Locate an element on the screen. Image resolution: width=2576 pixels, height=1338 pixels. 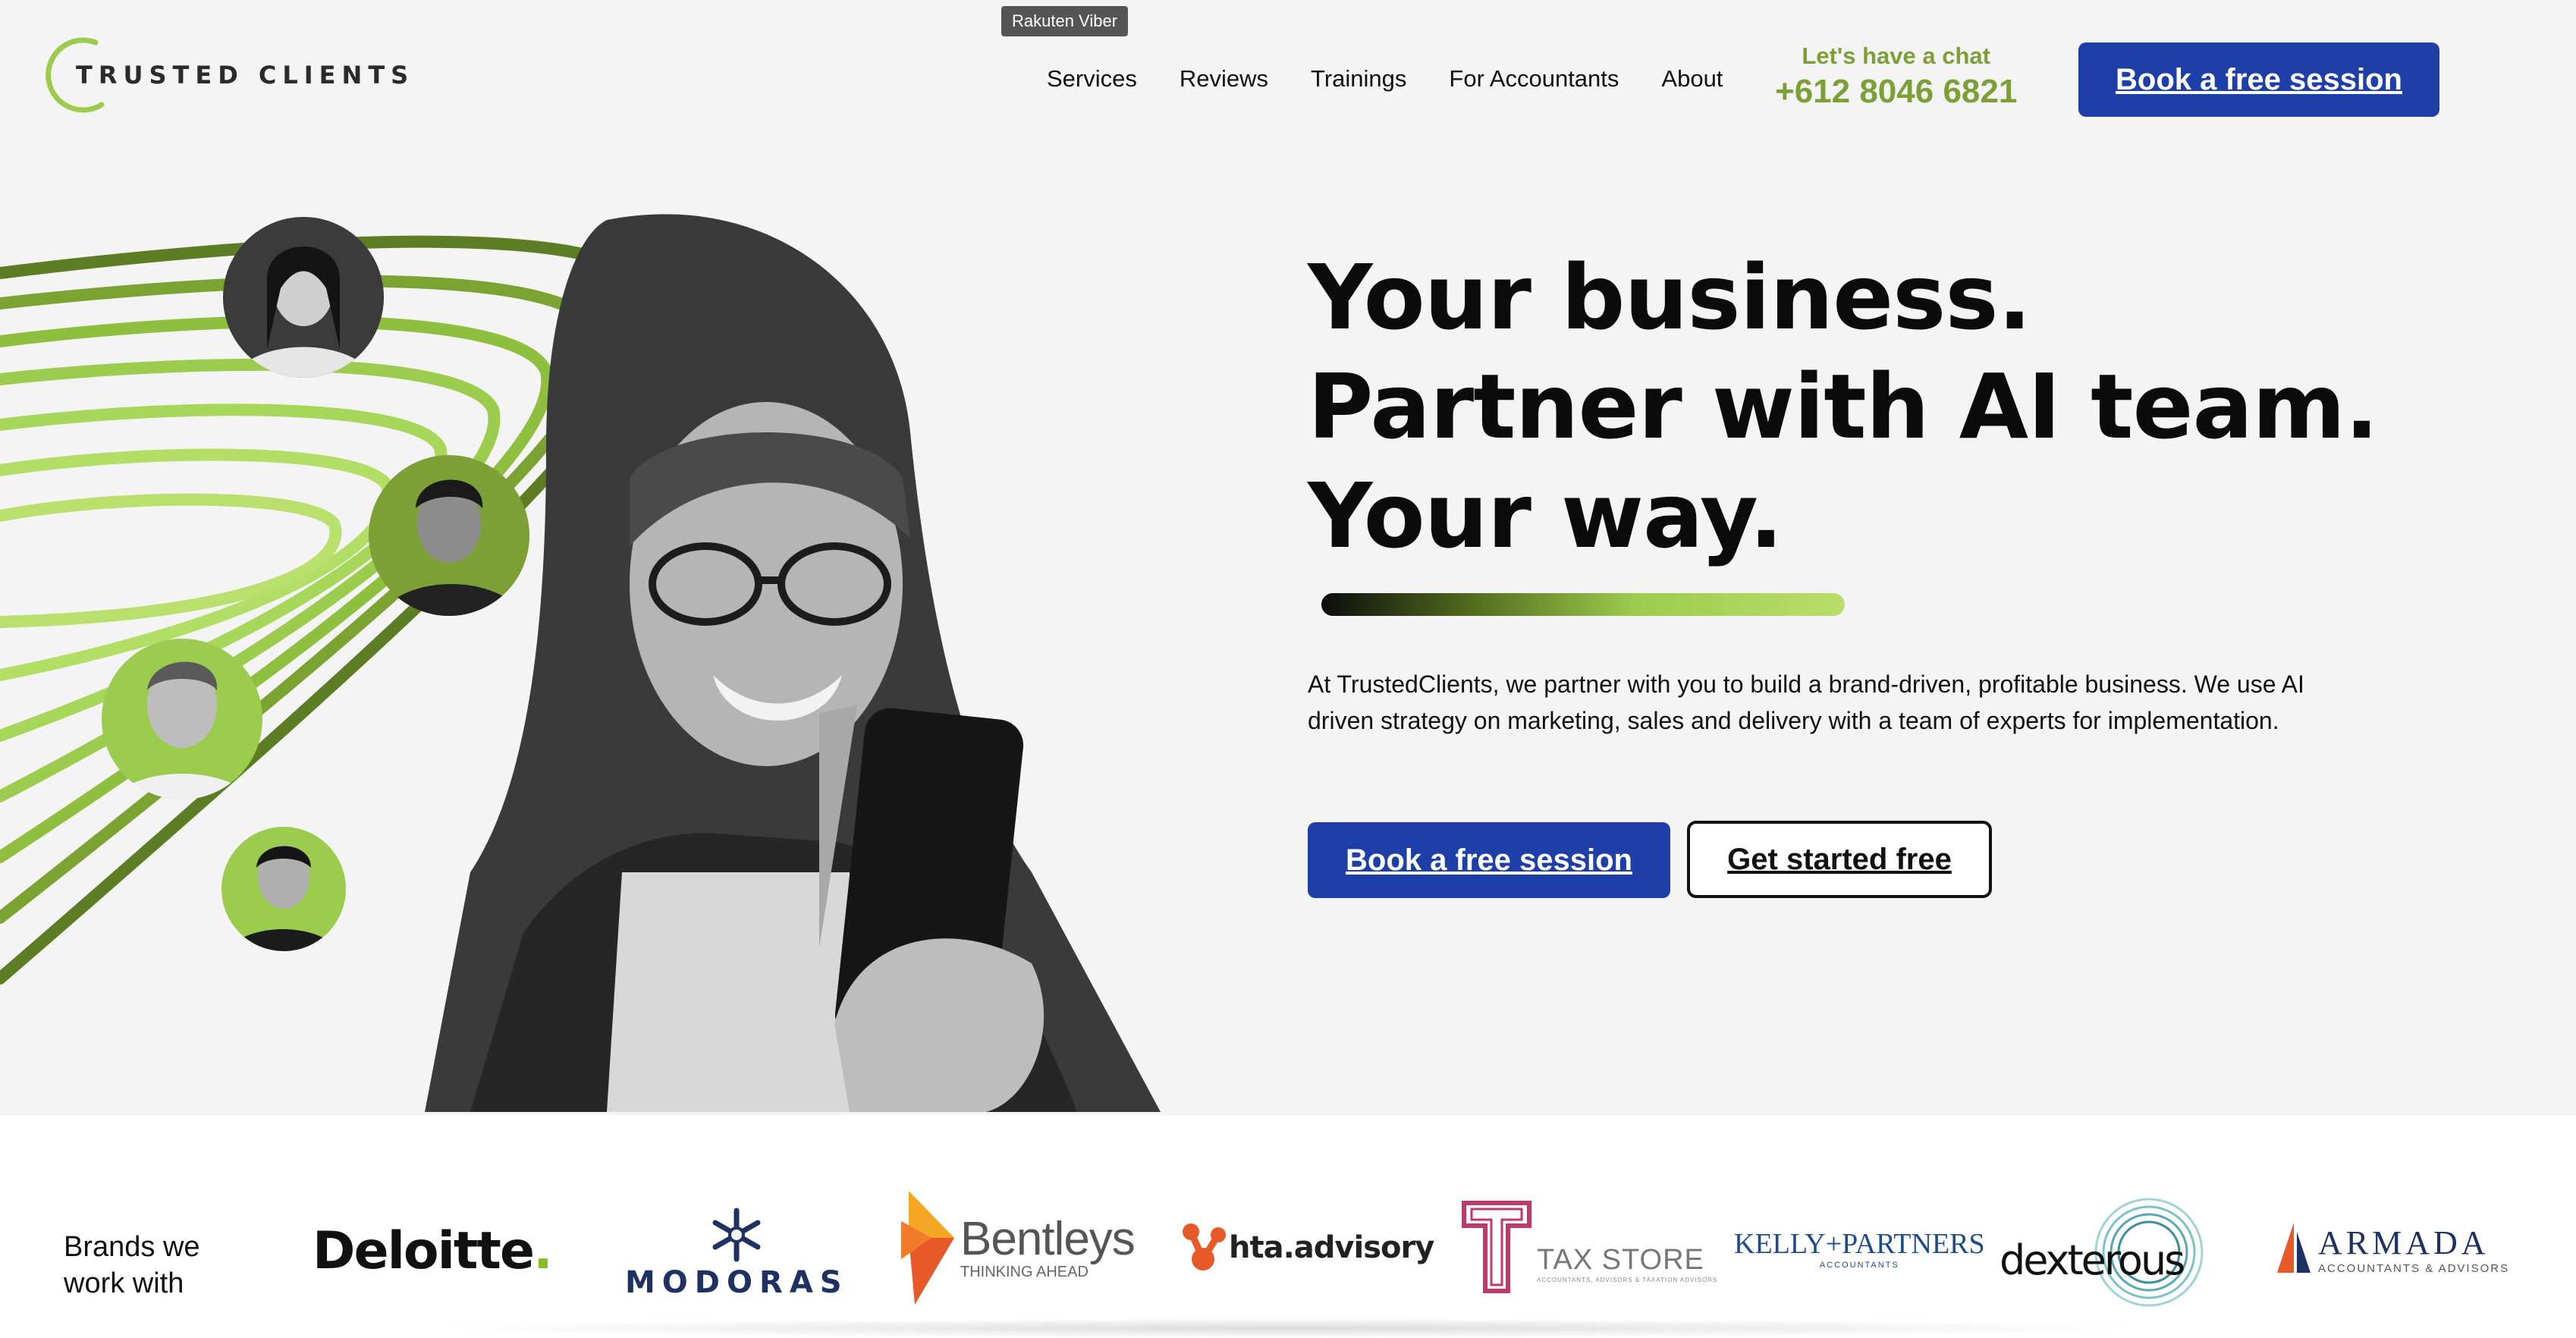
modoras-wordmark: MODORAS is located at coordinates (737, 1282).